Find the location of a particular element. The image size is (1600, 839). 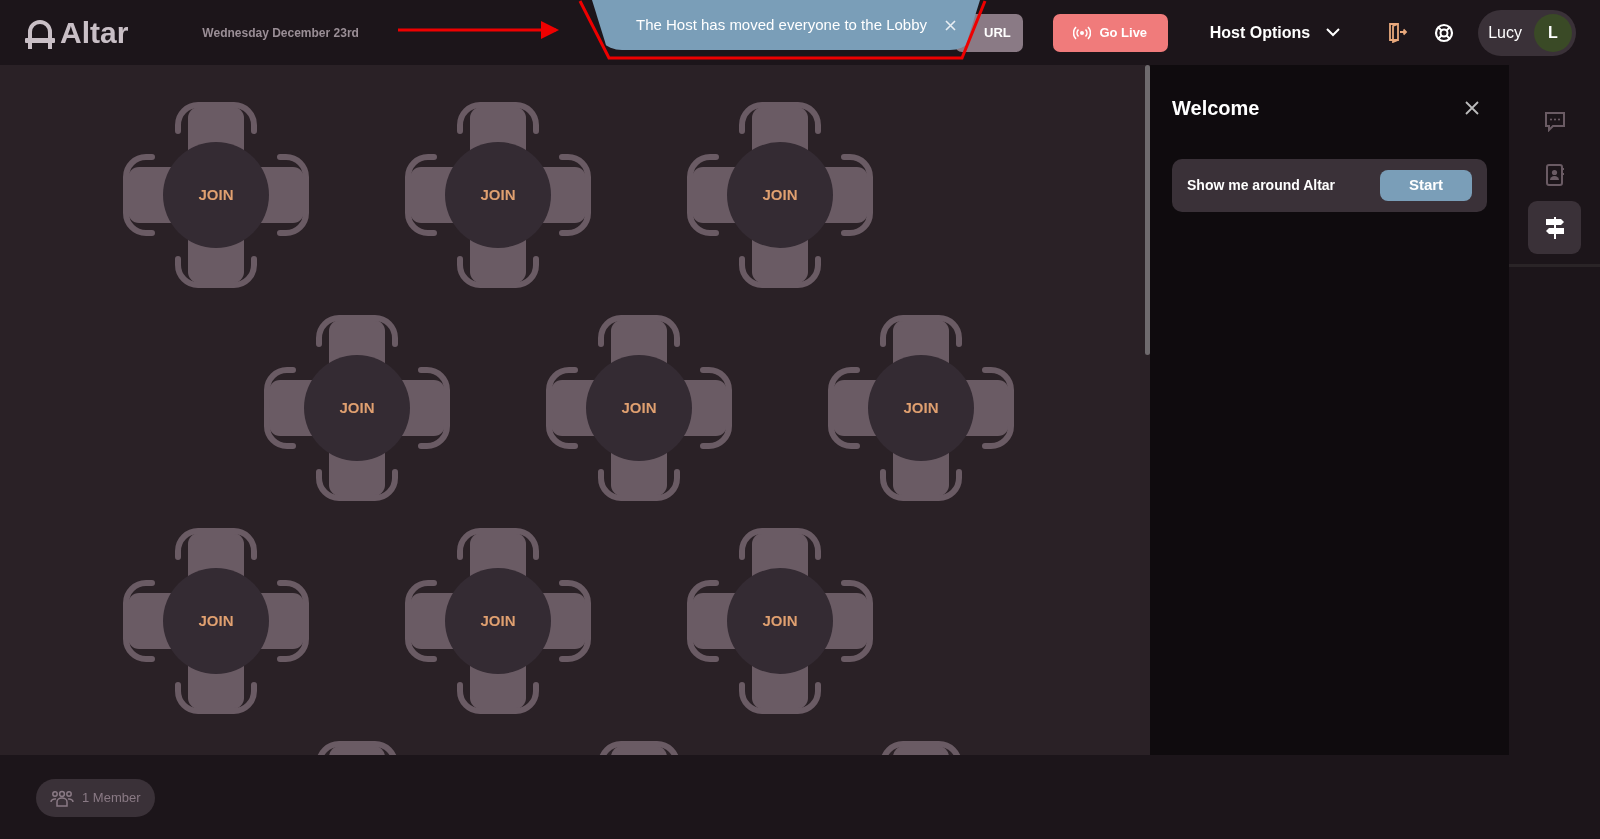

contact-book-icon is located at coordinates (1554, 174).